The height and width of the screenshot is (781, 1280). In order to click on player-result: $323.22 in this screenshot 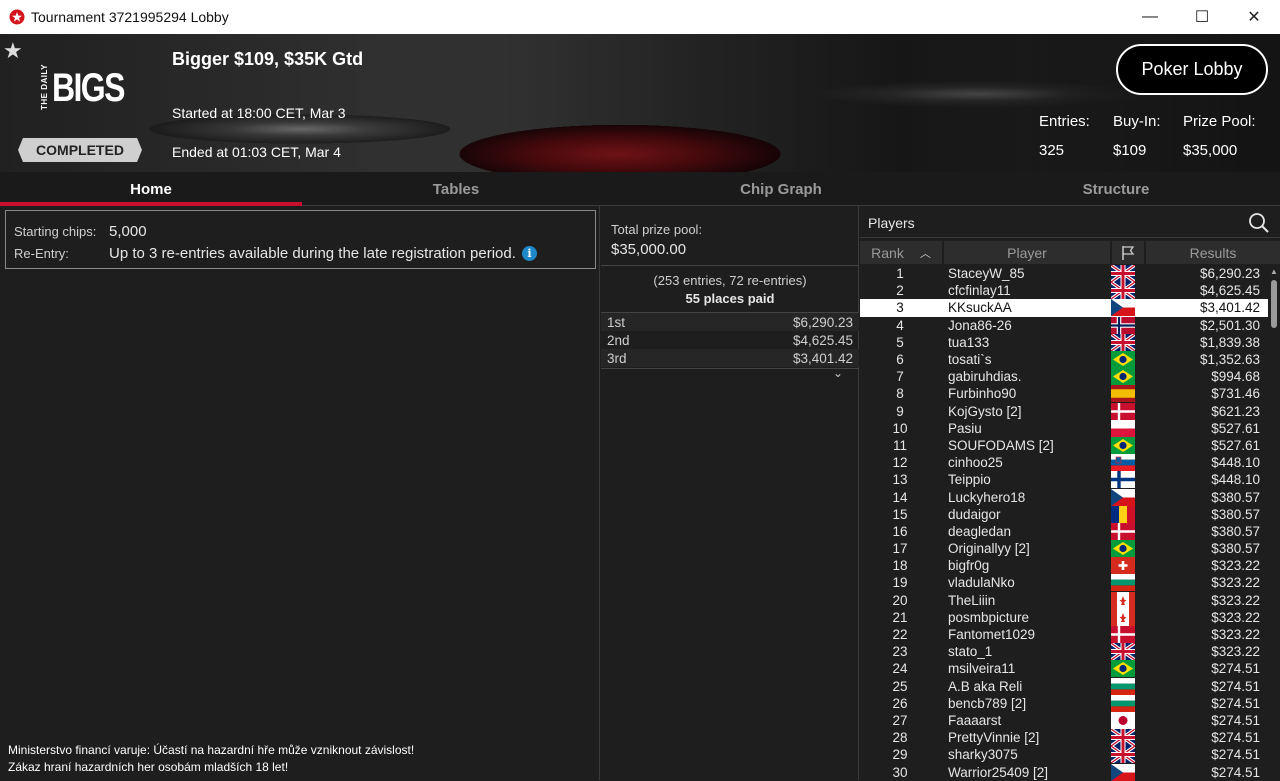, I will do `click(1235, 652)`.